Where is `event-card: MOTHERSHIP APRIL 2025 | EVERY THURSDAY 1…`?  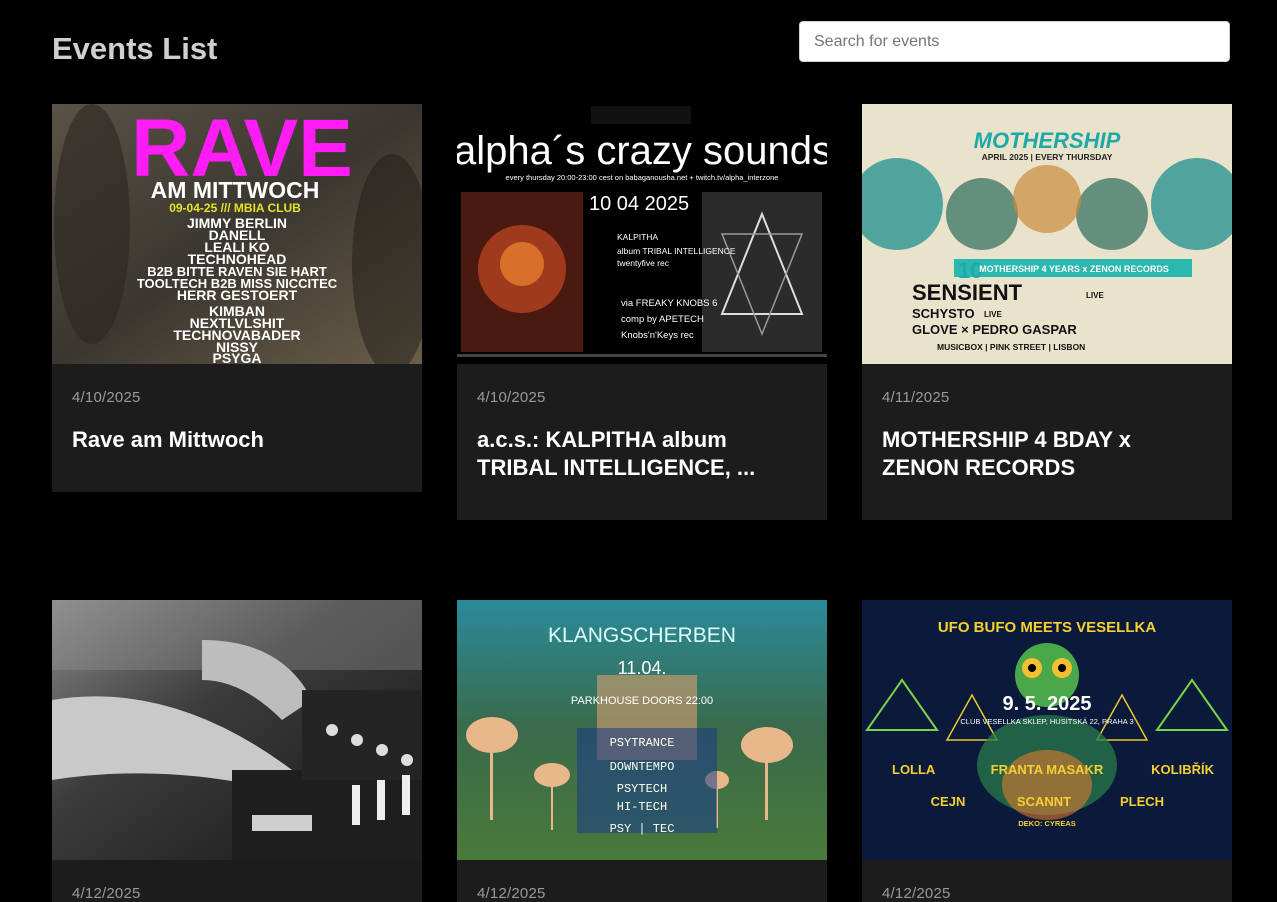
event-card: MOTHERSHIP APRIL 2025 | EVERY THURSDAY 1… is located at coordinates (1047, 312).